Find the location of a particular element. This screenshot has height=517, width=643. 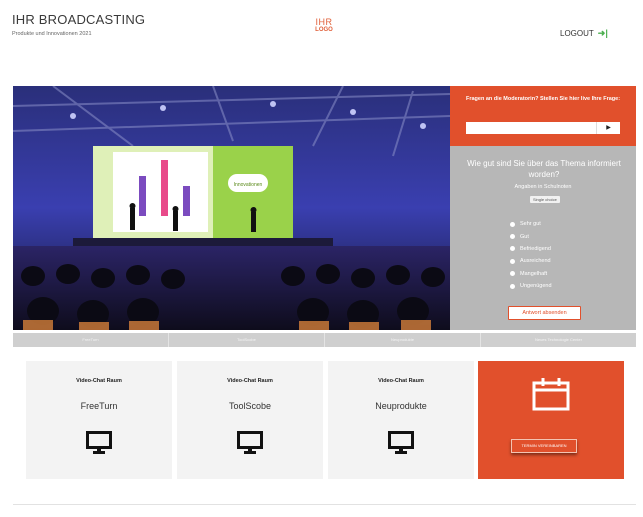

card-room-name: FreeTurn is located at coordinates (99, 406).